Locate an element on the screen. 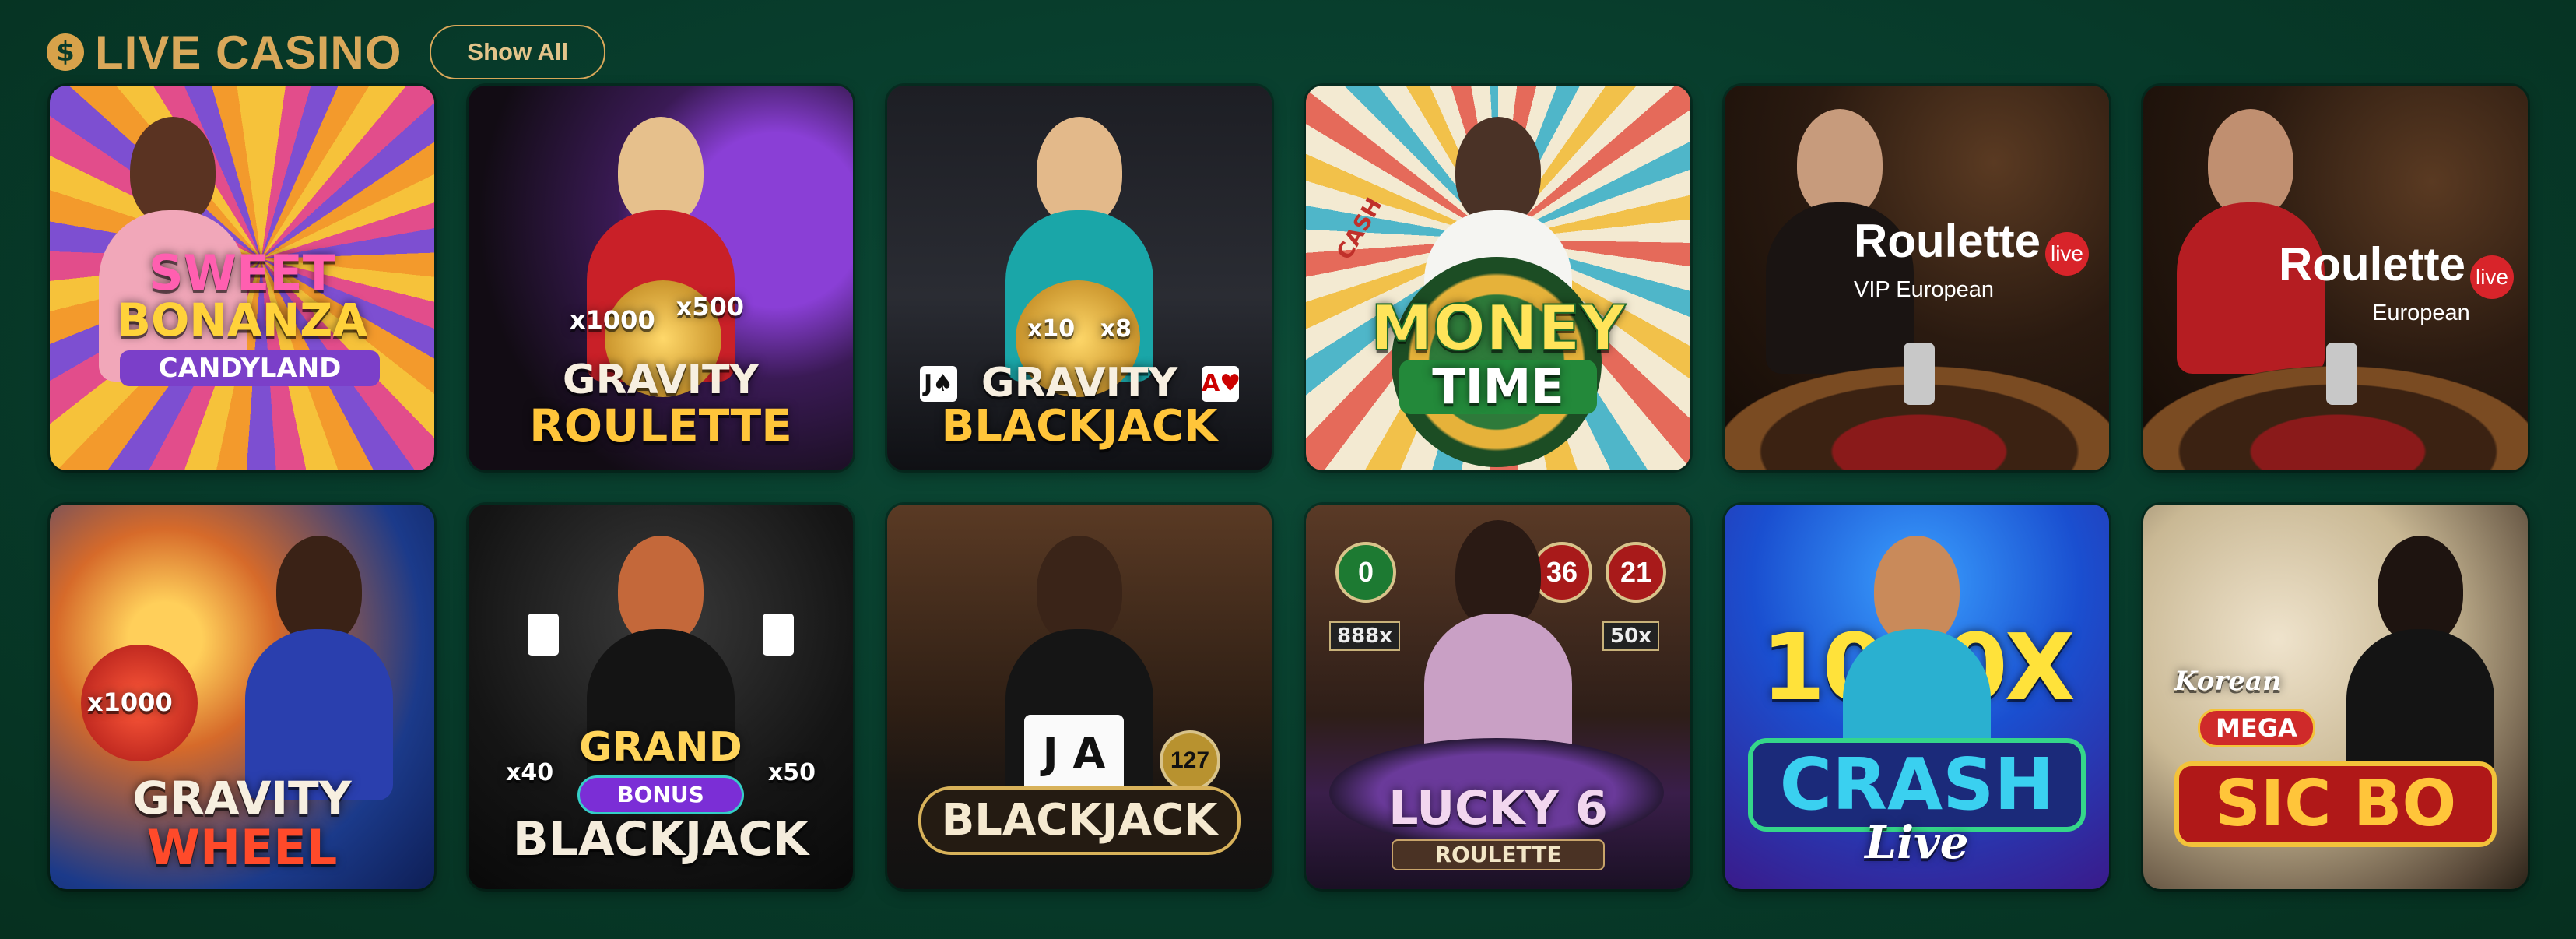  game-tile-grand-bonus-blackjack: x40 x50 GRAND BONUS BLACKJACK is located at coordinates (661, 697).